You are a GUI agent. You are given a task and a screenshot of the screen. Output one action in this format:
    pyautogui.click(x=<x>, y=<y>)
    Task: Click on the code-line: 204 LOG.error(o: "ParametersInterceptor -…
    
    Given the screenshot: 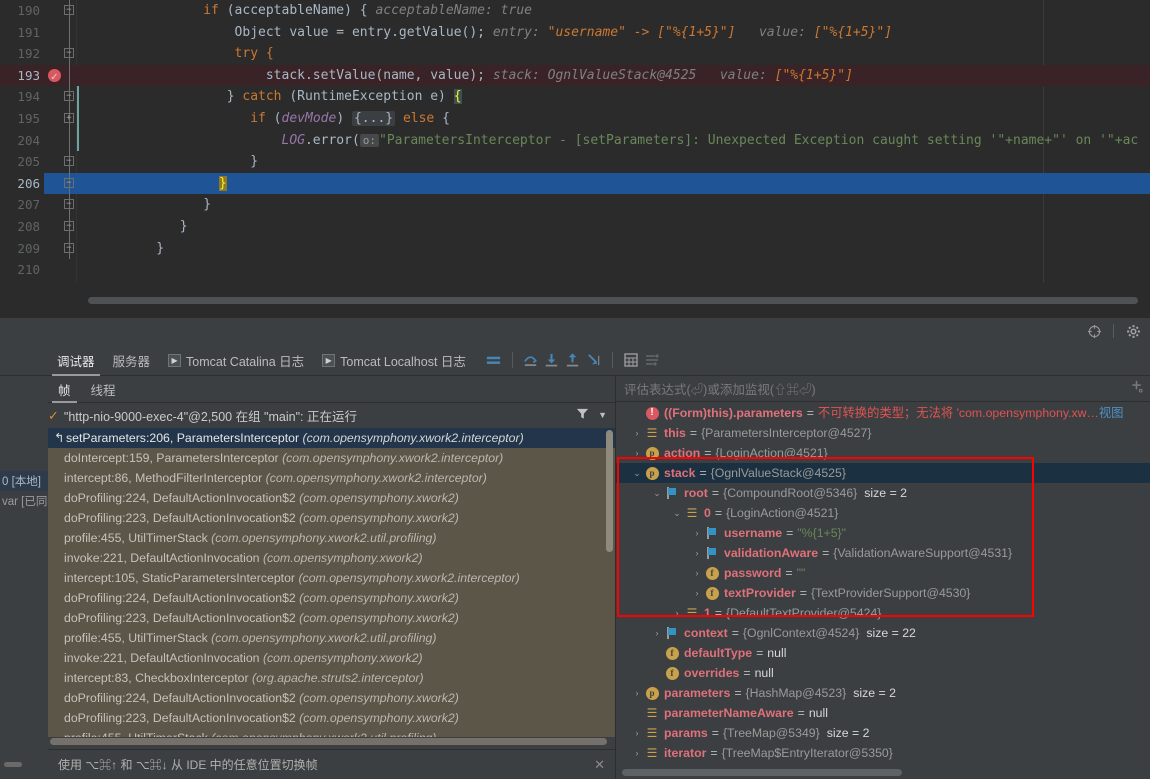 What is the action you would take?
    pyautogui.click(x=575, y=140)
    